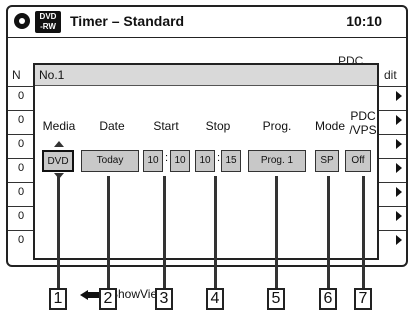  I want to click on pdc-vps-label: PDC /VPS, so click(363, 123).